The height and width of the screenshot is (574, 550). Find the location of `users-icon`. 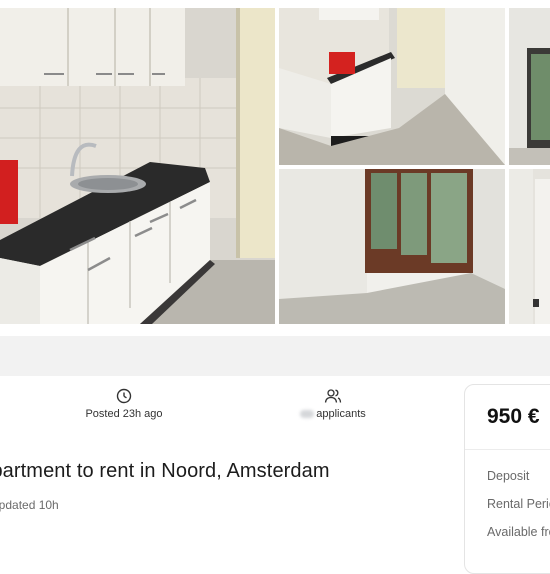

users-icon is located at coordinates (333, 396).